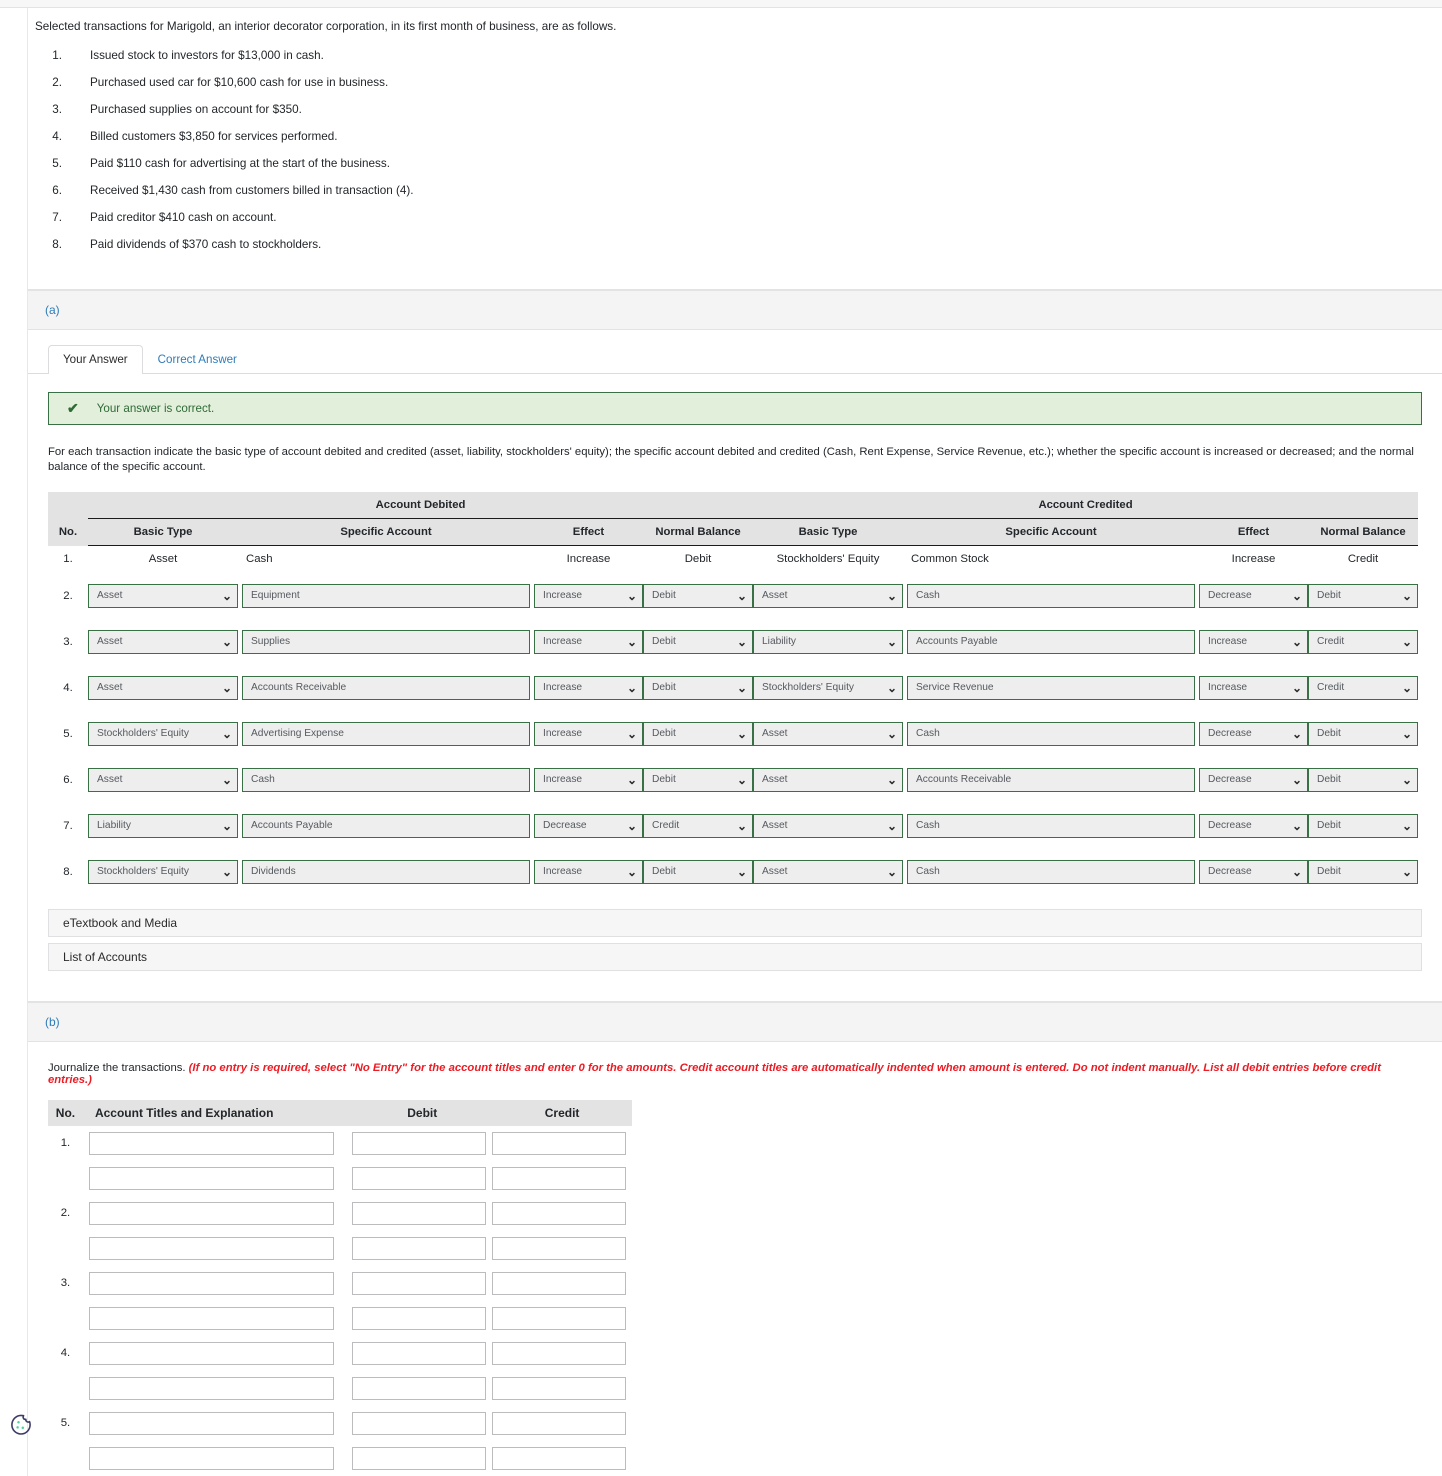  What do you see at coordinates (386, 779) in the screenshot?
I see `debit-specific-account-input: Cash` at bounding box center [386, 779].